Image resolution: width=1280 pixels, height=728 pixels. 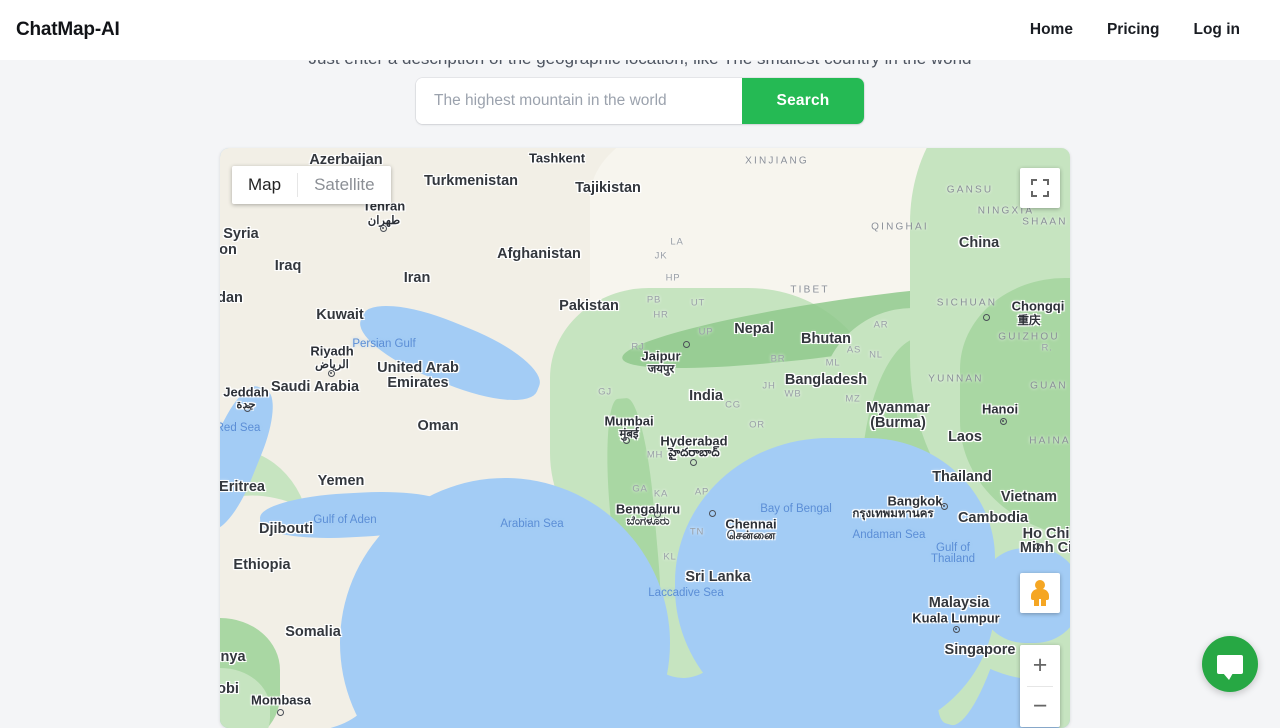 I want to click on map-type-toggle: Map Satellite, so click(x=311, y=185).